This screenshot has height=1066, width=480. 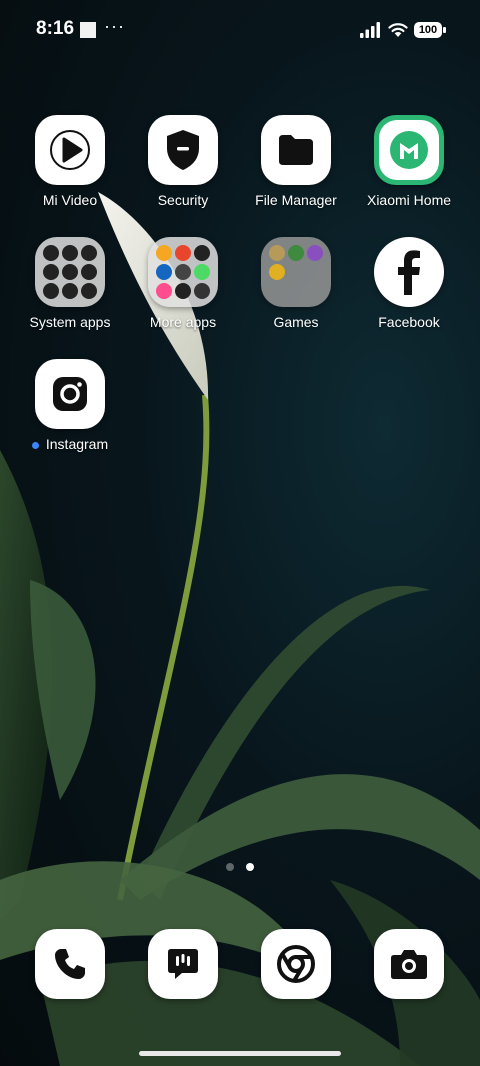 What do you see at coordinates (296, 272) in the screenshot?
I see `folder-games-icon` at bounding box center [296, 272].